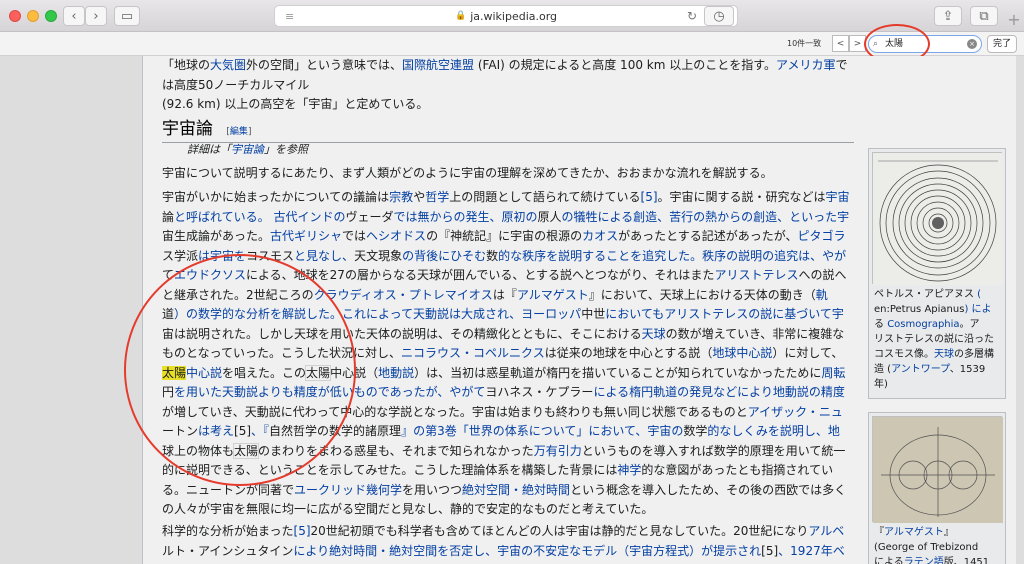  I want to click on find-done-button: 完了, so click(1002, 44).